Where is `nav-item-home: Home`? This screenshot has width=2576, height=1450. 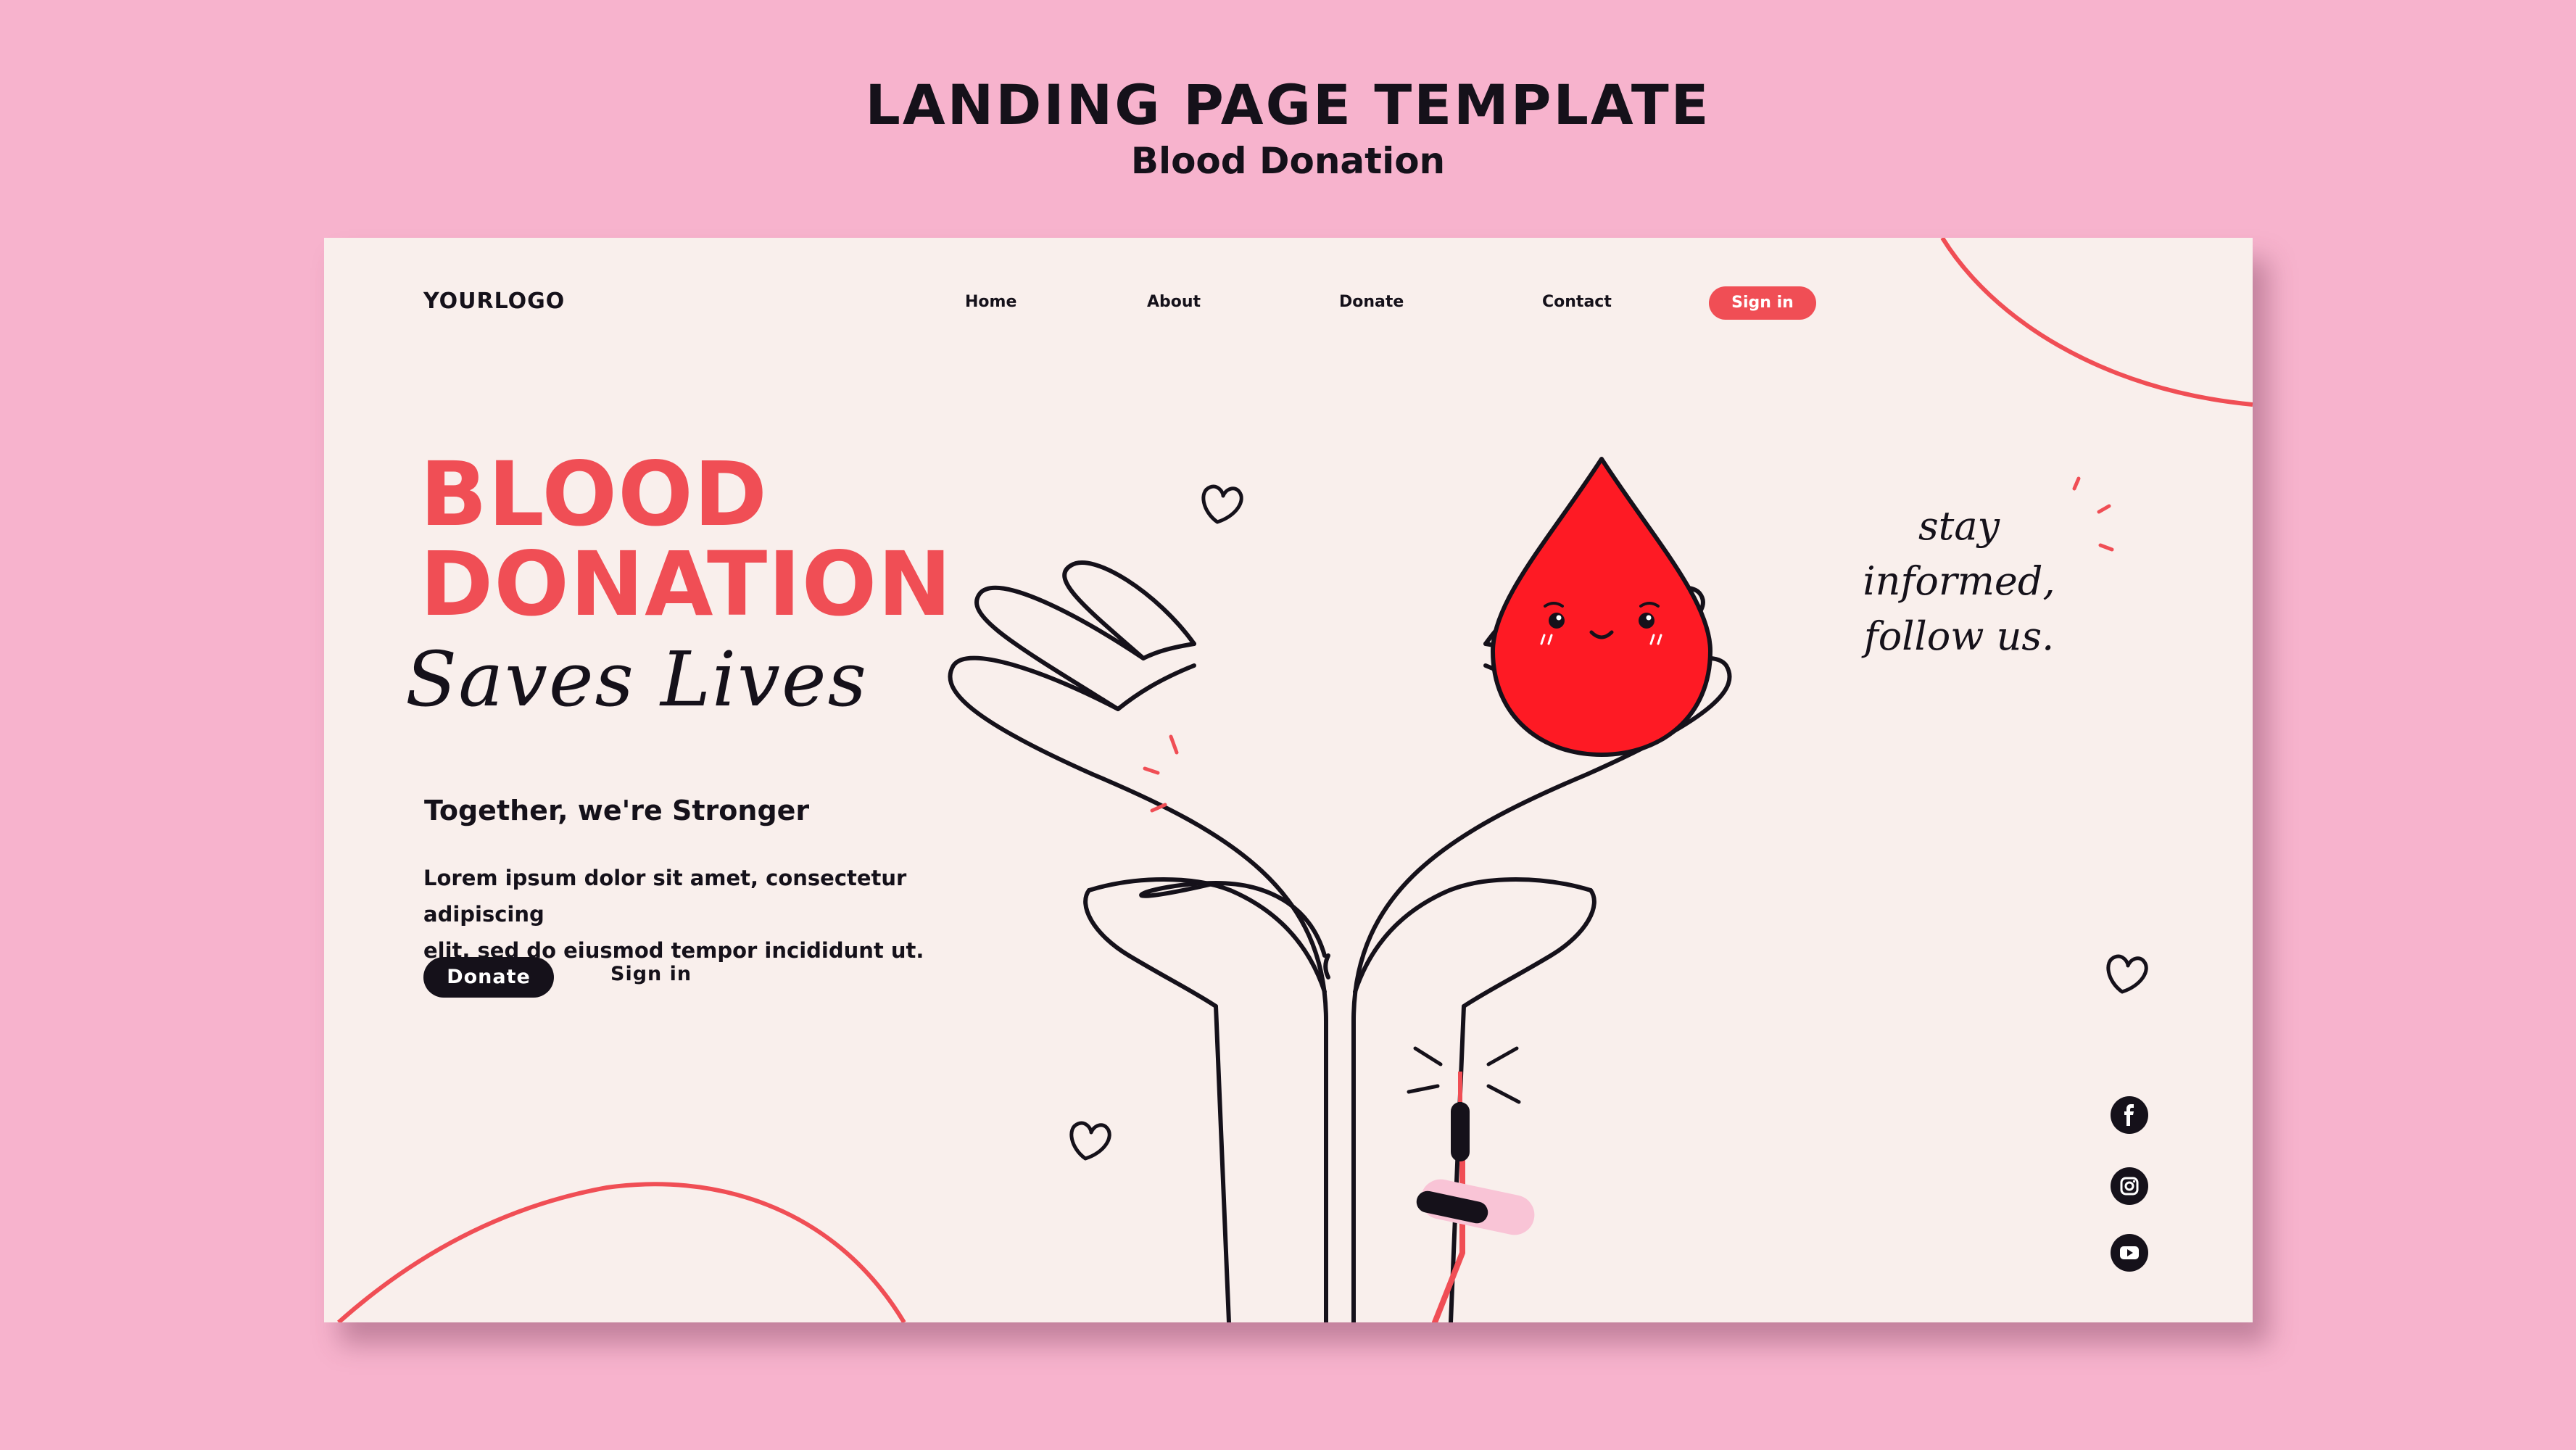
nav-item-home: Home is located at coordinates (991, 302).